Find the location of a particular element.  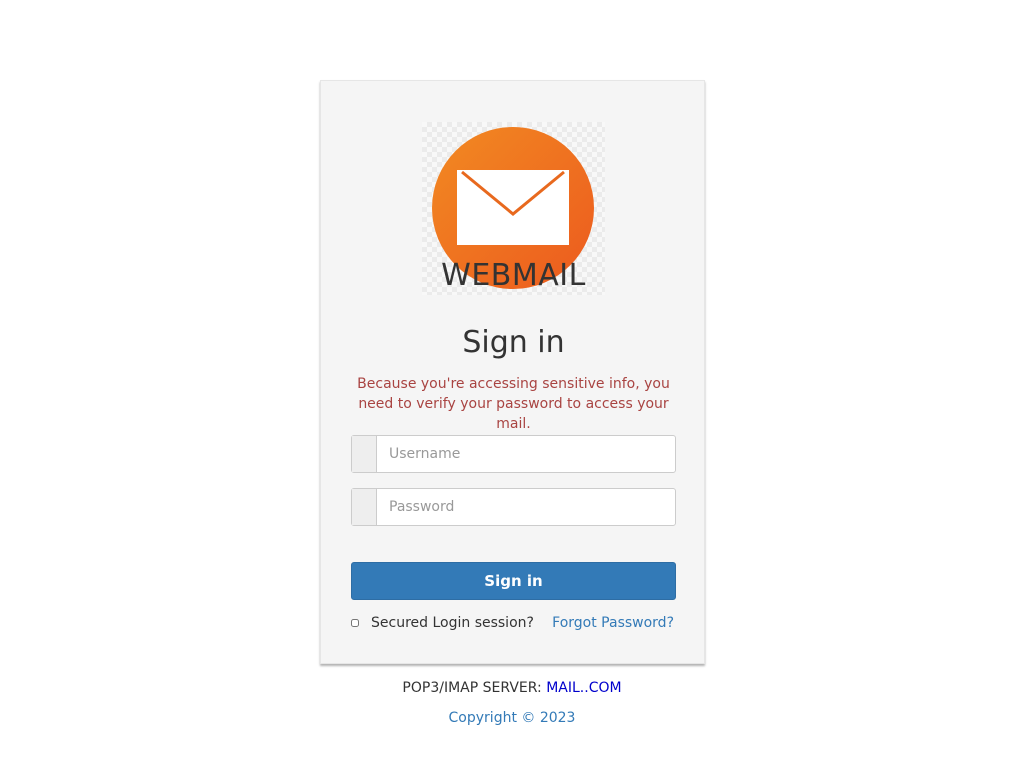

password-group is located at coordinates (513, 507).